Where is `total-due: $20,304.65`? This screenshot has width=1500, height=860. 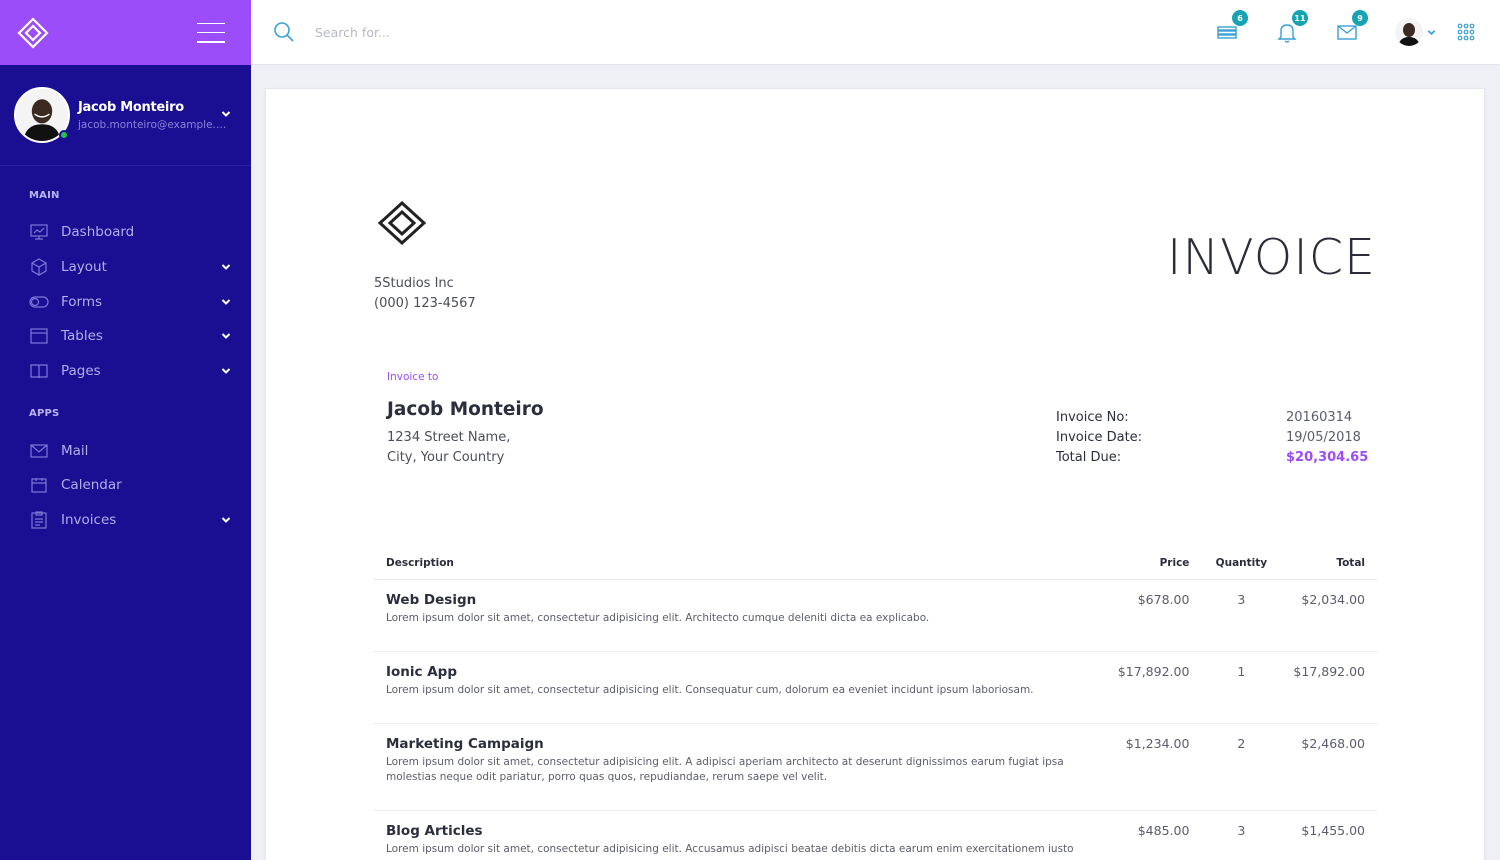 total-due: $20,304.65 is located at coordinates (1327, 457).